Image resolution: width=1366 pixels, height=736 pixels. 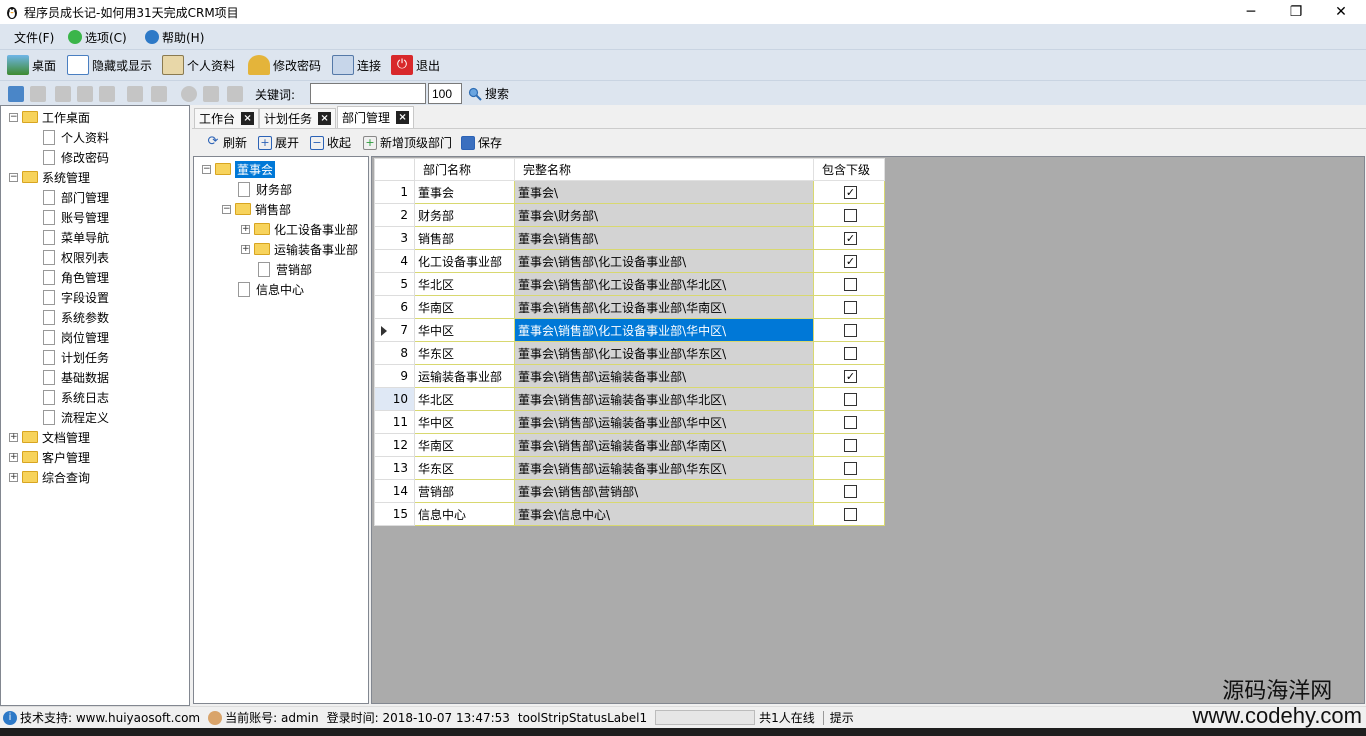 I want to click on row-header: 8, so click(x=394, y=353).